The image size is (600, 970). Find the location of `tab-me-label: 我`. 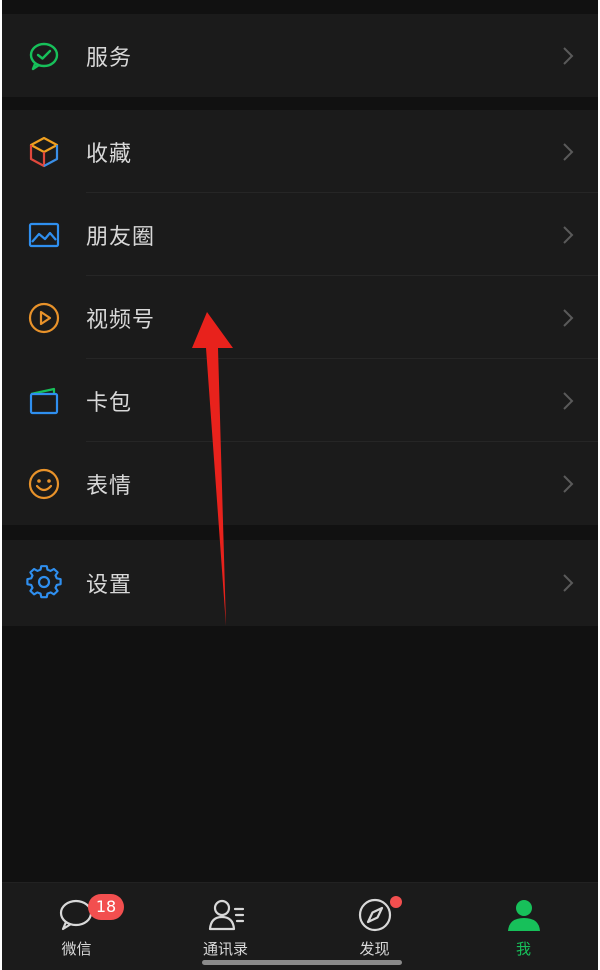

tab-me-label: 我 is located at coordinates (523, 949).